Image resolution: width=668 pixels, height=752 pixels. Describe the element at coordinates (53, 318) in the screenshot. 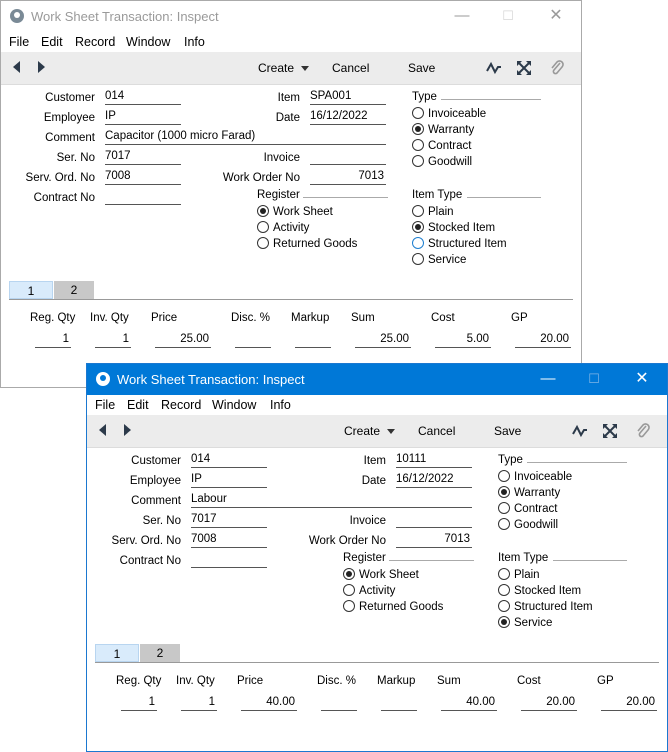

I see `col-reg-qty: Reg. Qty` at that location.